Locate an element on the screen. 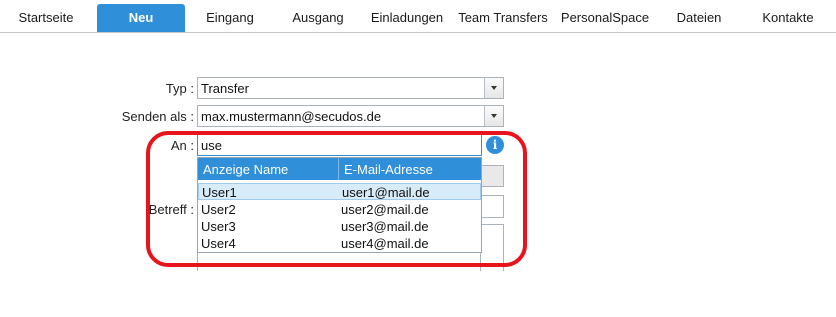 The height and width of the screenshot is (317, 836). row-email: user1@mail.de is located at coordinates (386, 192).